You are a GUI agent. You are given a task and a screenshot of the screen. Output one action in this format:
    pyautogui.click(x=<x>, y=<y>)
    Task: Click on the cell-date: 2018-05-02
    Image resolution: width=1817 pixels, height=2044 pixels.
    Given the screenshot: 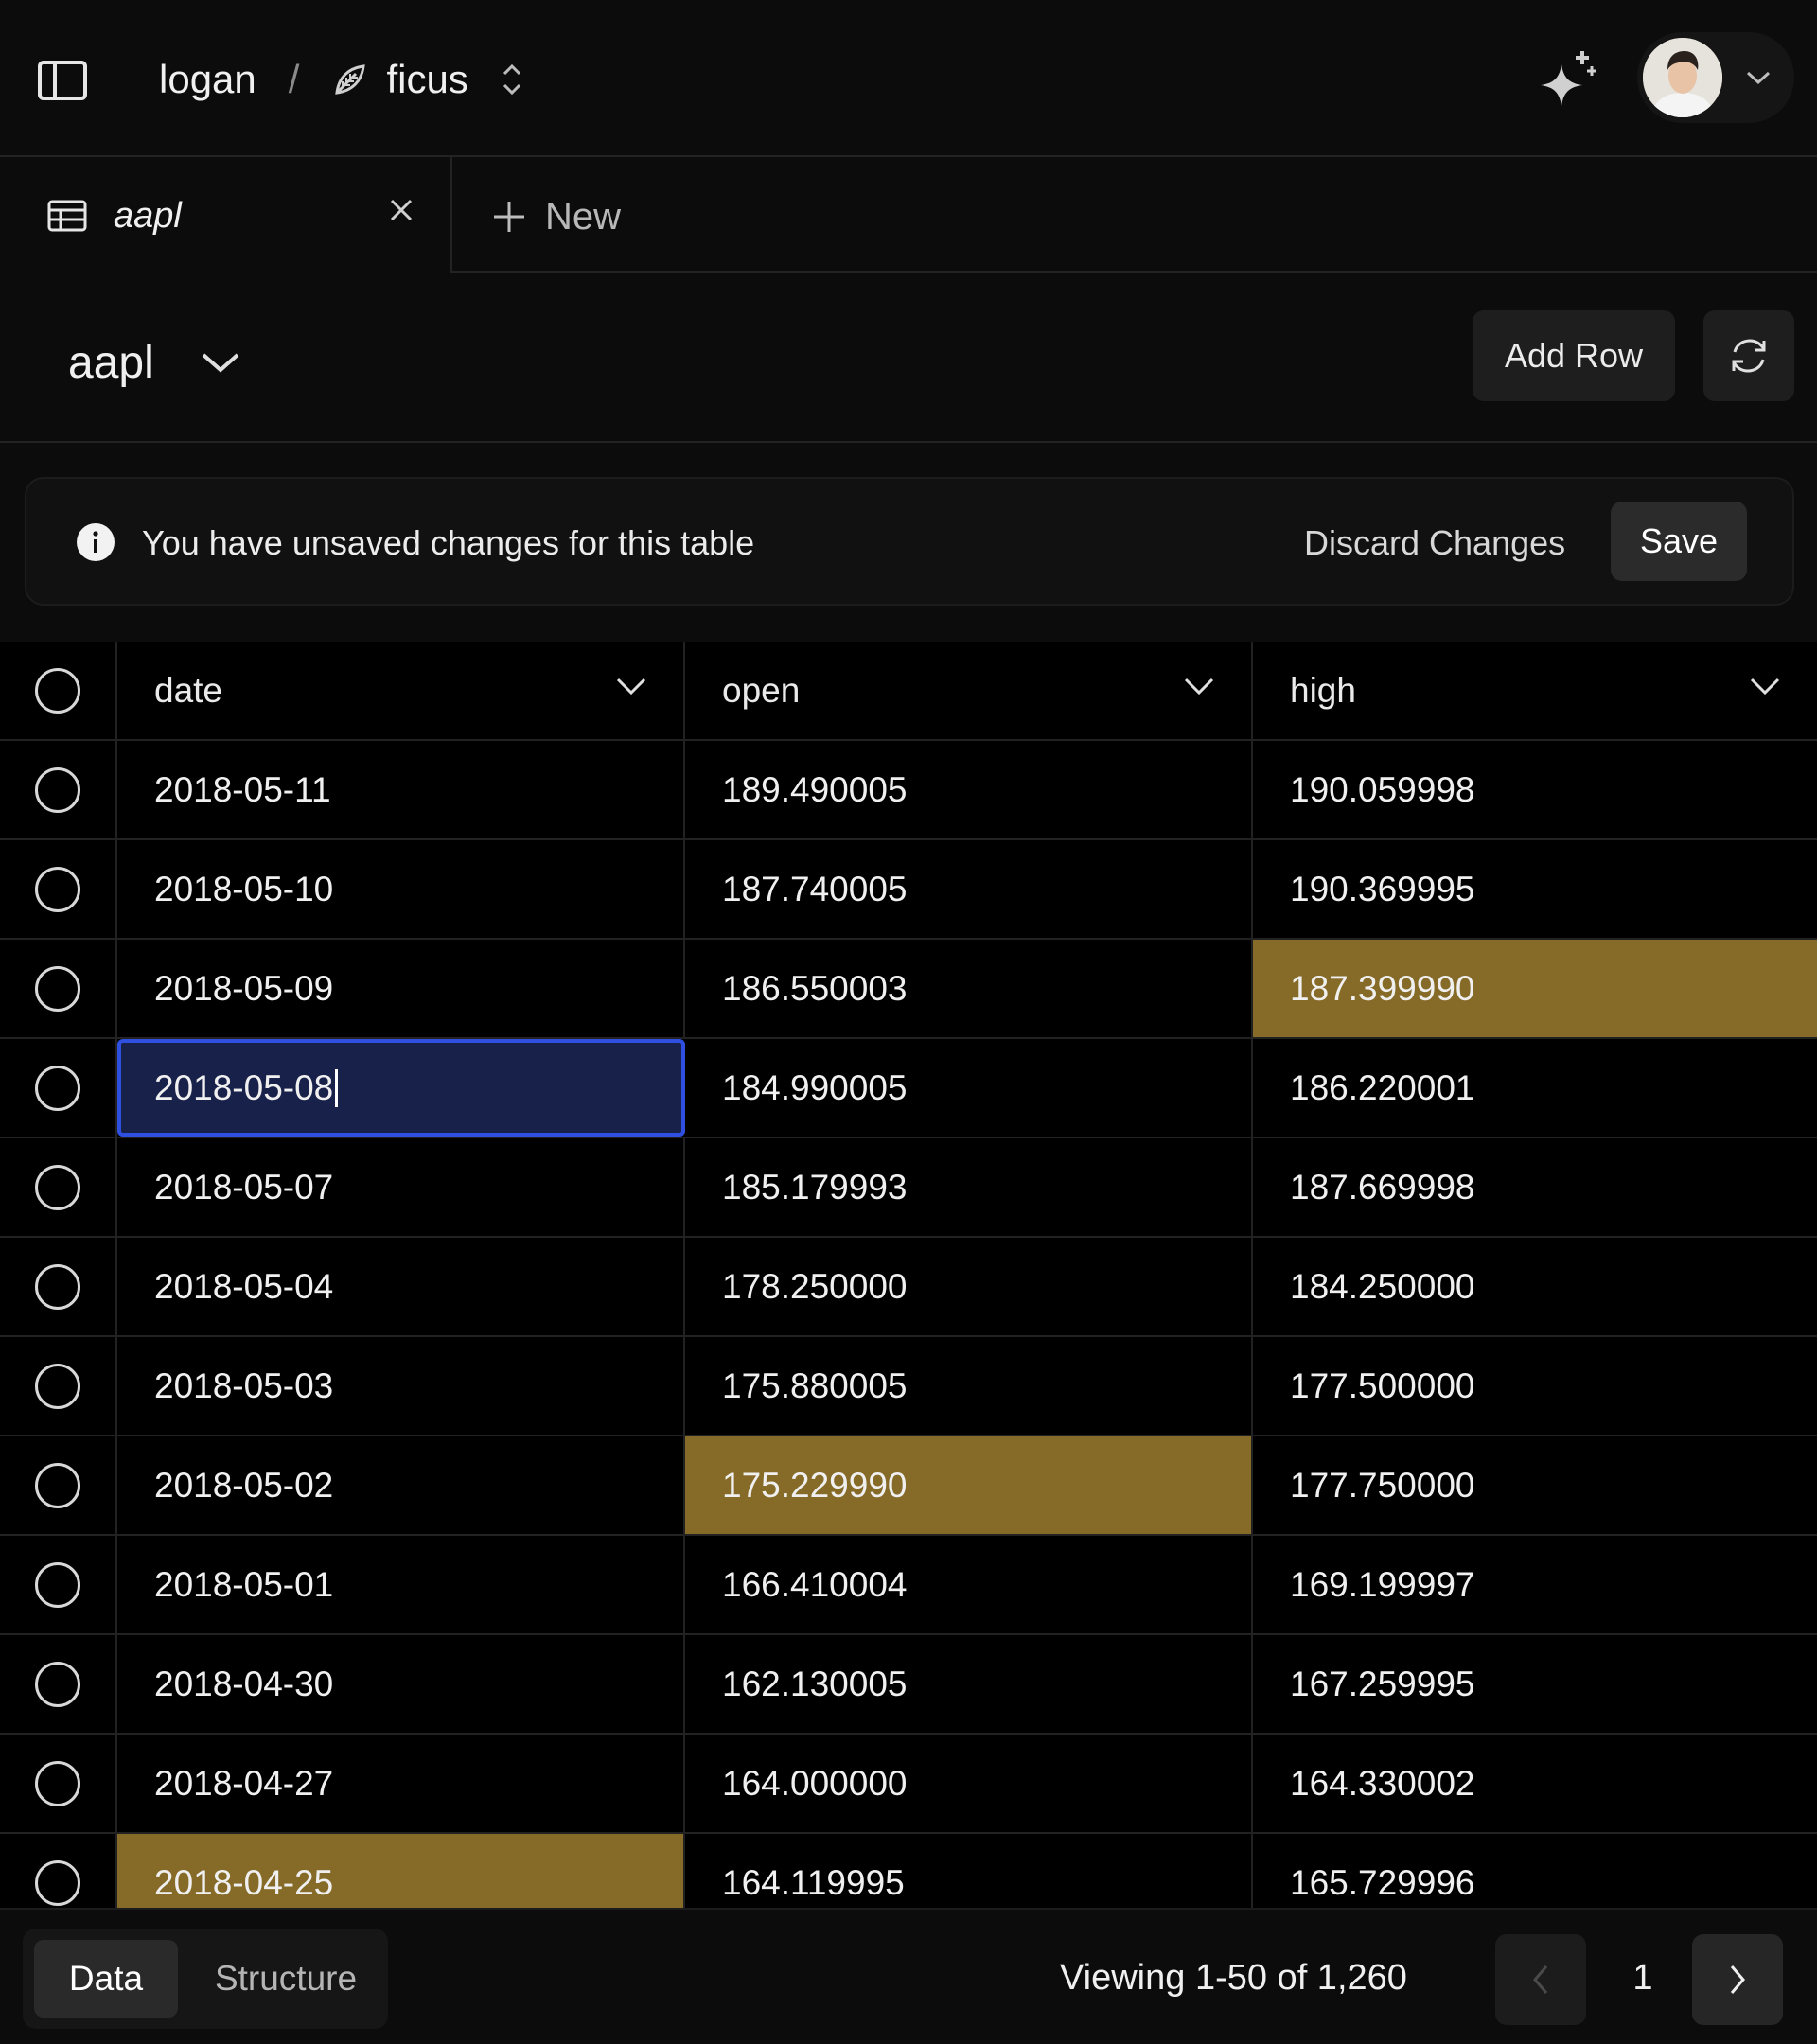 What is the action you would take?
    pyautogui.click(x=401, y=1485)
    